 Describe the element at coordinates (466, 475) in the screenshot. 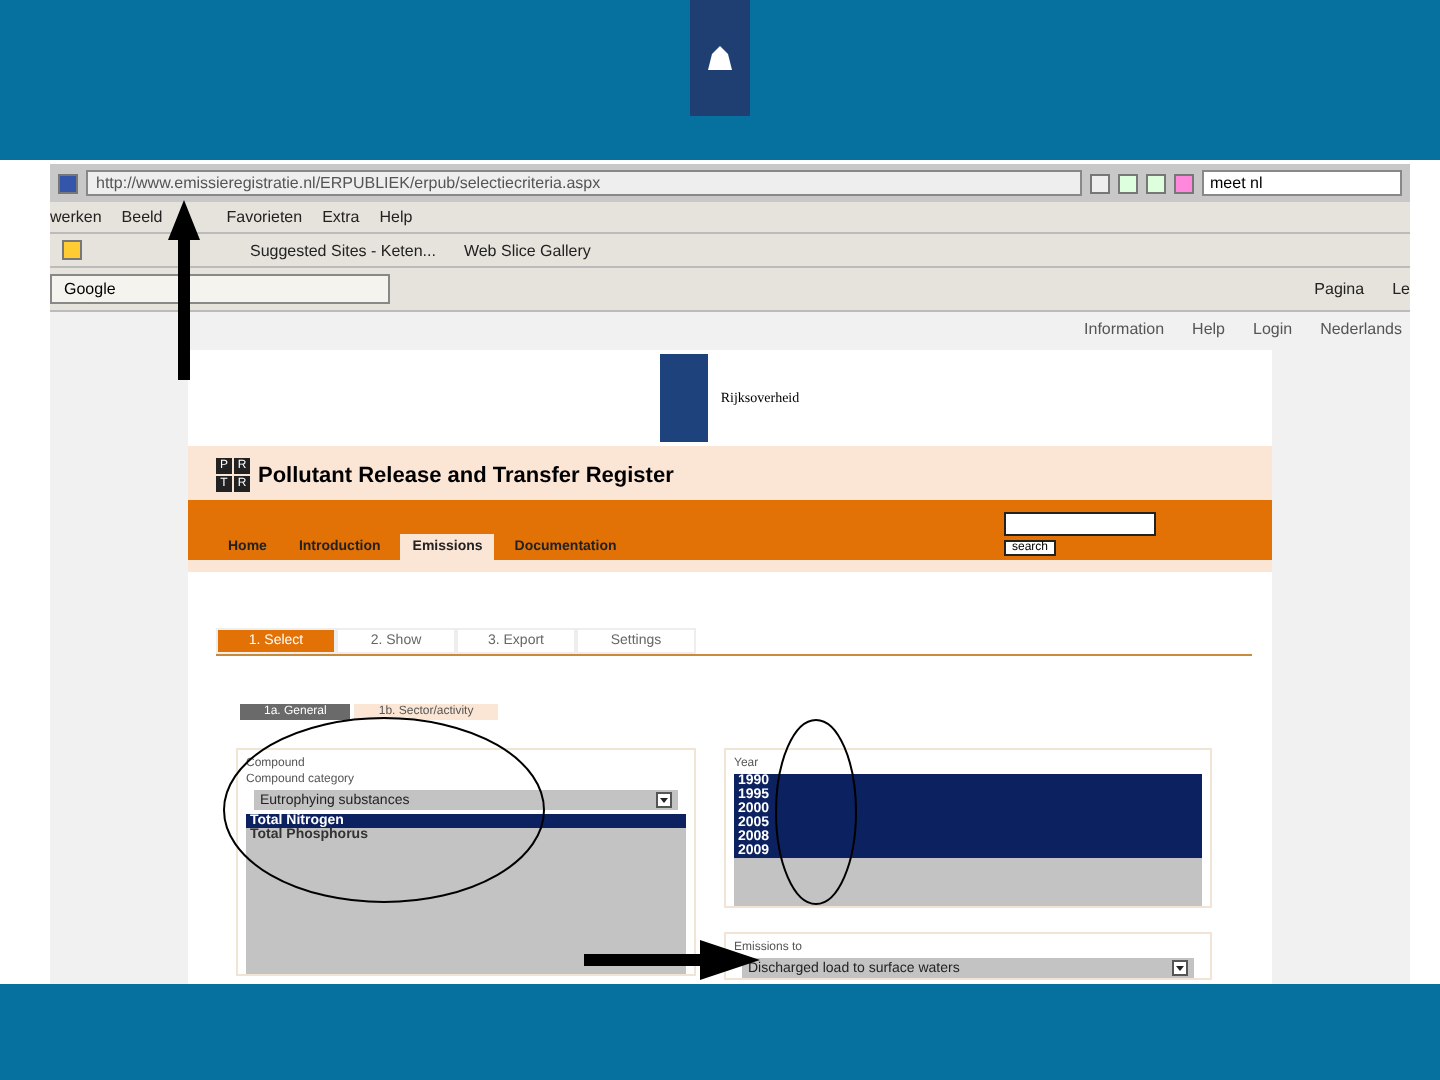

I see `site-title: Pollutant Release and Transfer Register` at that location.